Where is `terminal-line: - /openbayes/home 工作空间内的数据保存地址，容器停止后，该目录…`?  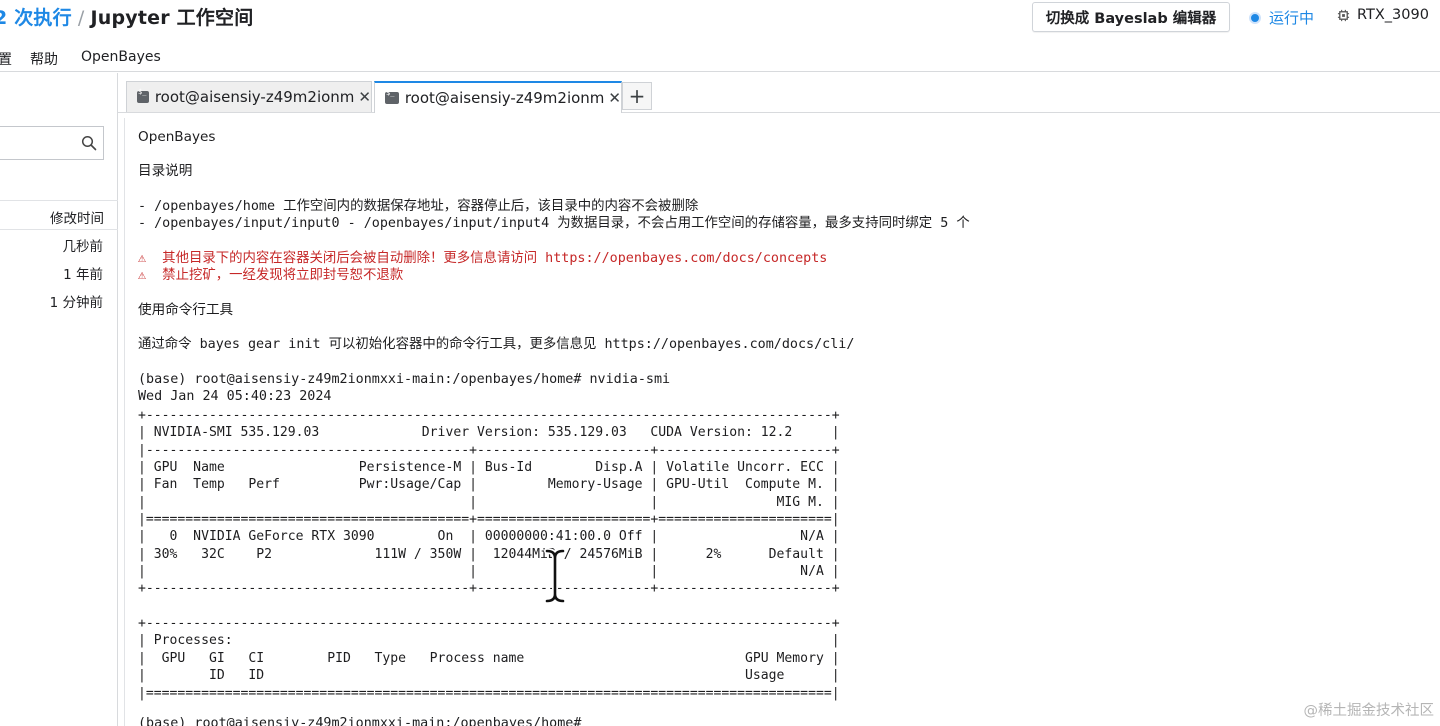 terminal-line: - /openbayes/home 工作空间内的数据保存地址，容器停止后，该目录… is located at coordinates (418, 206).